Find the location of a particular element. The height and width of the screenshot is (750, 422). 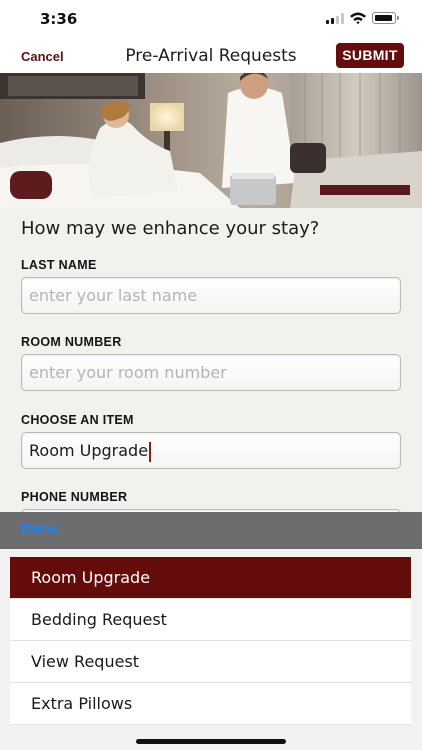

choose-item-label: CHOOSE AN ITEM is located at coordinates (77, 420).